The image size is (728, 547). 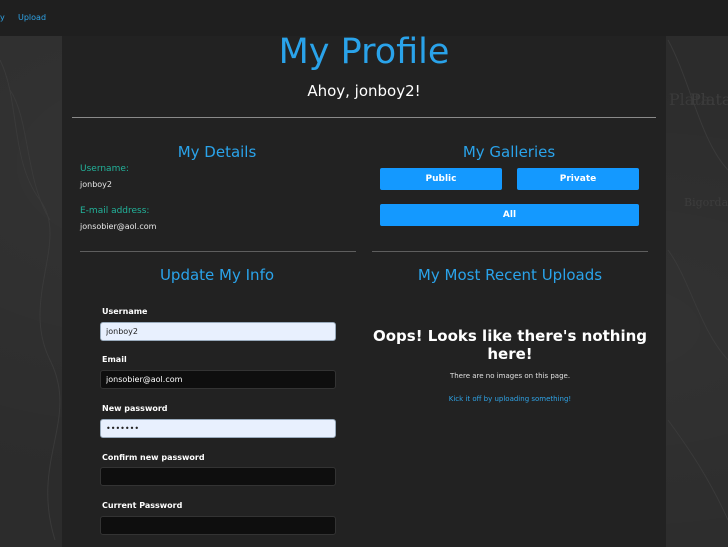 What do you see at coordinates (218, 476) in the screenshot?
I see `confirm-password-input` at bounding box center [218, 476].